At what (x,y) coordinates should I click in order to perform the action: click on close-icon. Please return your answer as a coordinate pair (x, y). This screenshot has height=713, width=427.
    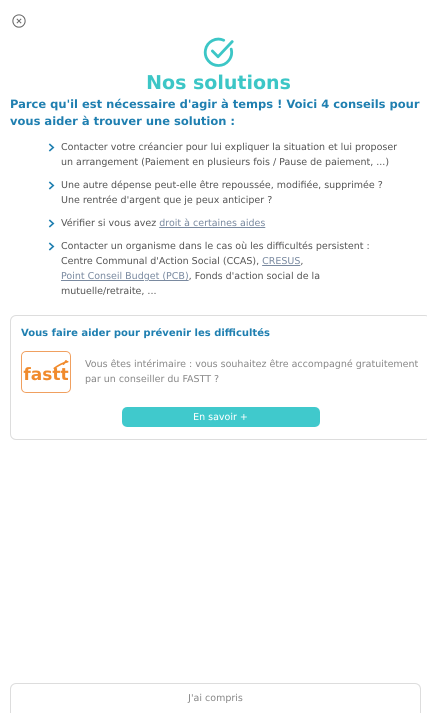
    Looking at the image, I should click on (19, 21).